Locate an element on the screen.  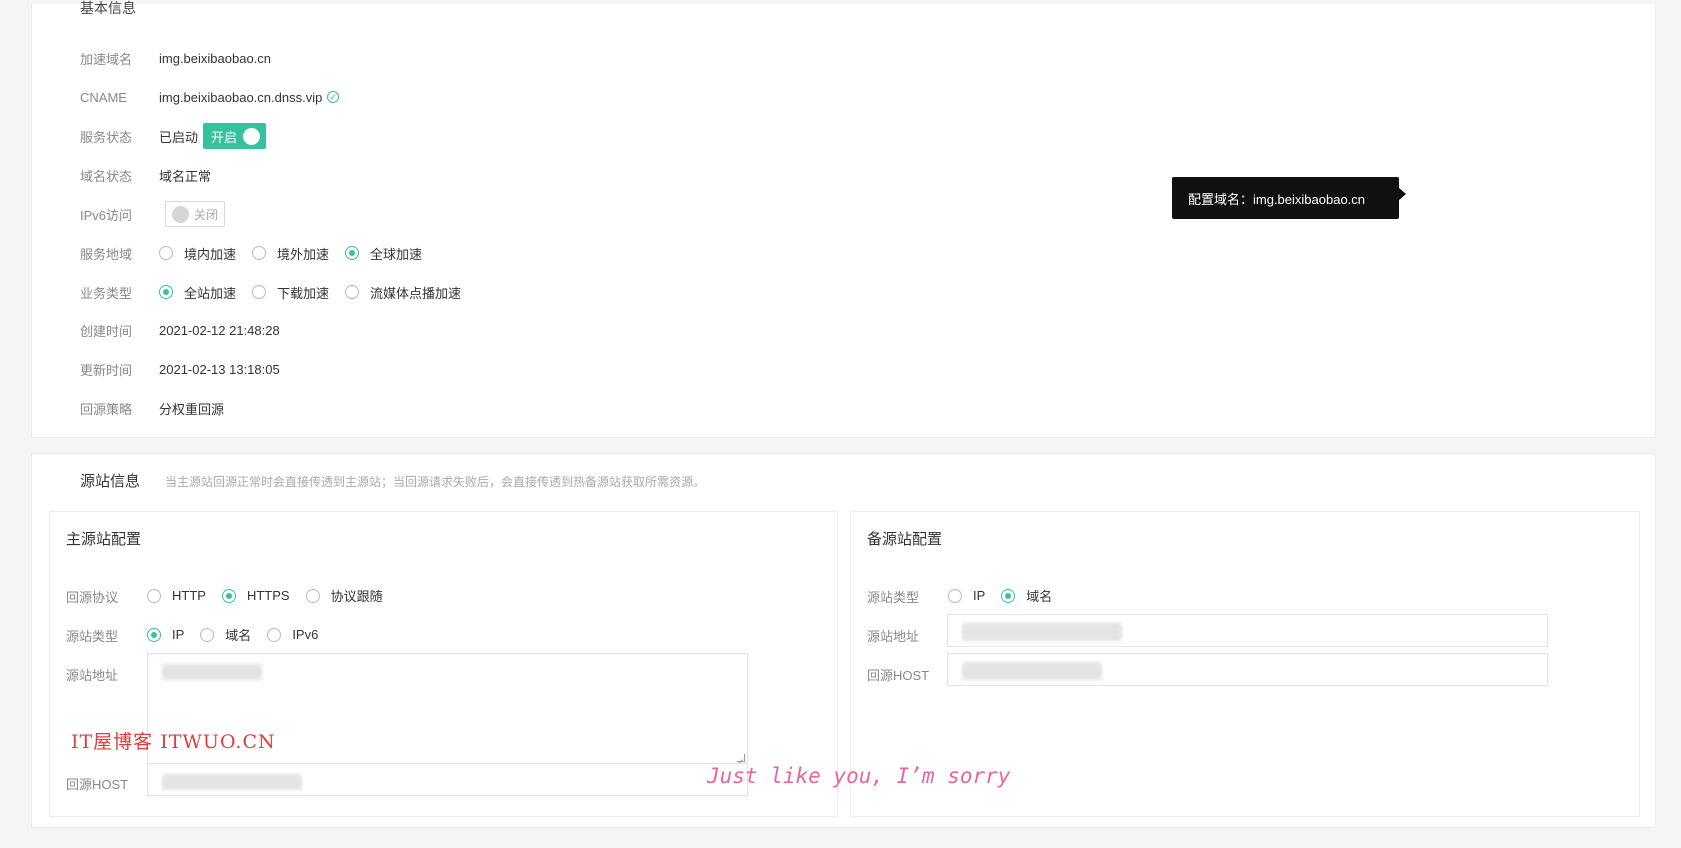
business-type-label: 业务类型 is located at coordinates (106, 293).